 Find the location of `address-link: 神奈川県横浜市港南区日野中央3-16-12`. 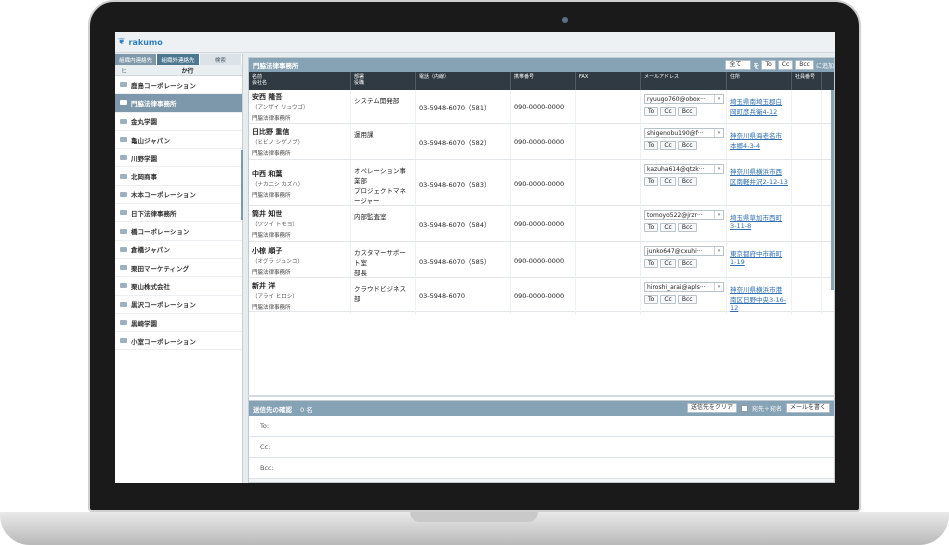

address-link: 神奈川県横浜市港南区日野中央3-16-12 is located at coordinates (759, 296).